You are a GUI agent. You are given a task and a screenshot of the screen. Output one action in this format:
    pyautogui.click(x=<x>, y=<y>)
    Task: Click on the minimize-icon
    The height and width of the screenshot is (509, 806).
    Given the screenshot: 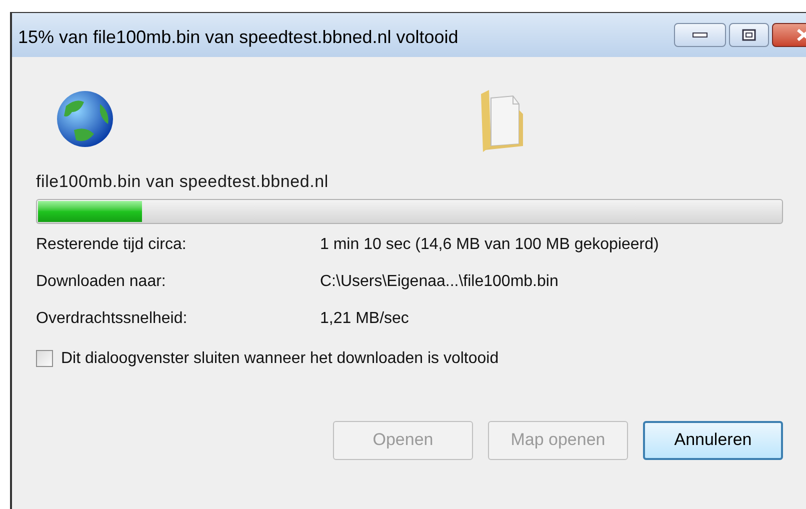 What is the action you would take?
    pyautogui.click(x=700, y=35)
    